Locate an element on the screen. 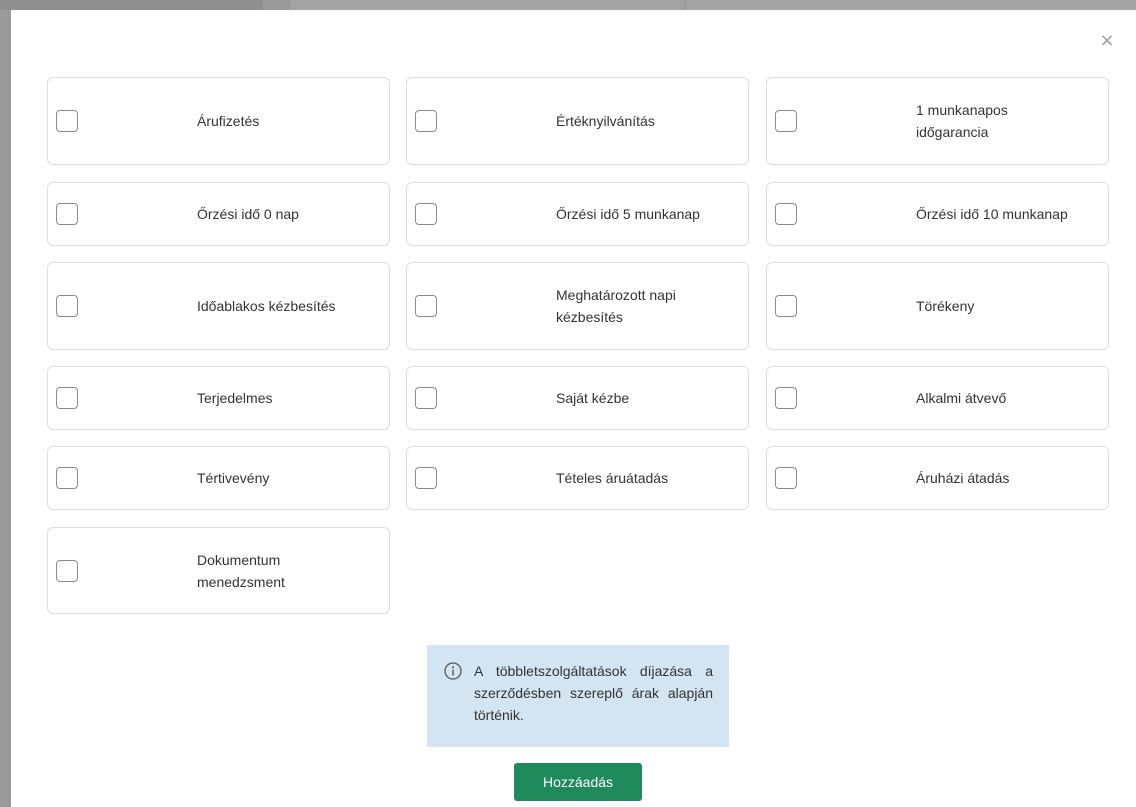 This screenshot has height=807, width=1136. option-erteknyilvanitas: Értéknyilvánítás is located at coordinates (577, 121).